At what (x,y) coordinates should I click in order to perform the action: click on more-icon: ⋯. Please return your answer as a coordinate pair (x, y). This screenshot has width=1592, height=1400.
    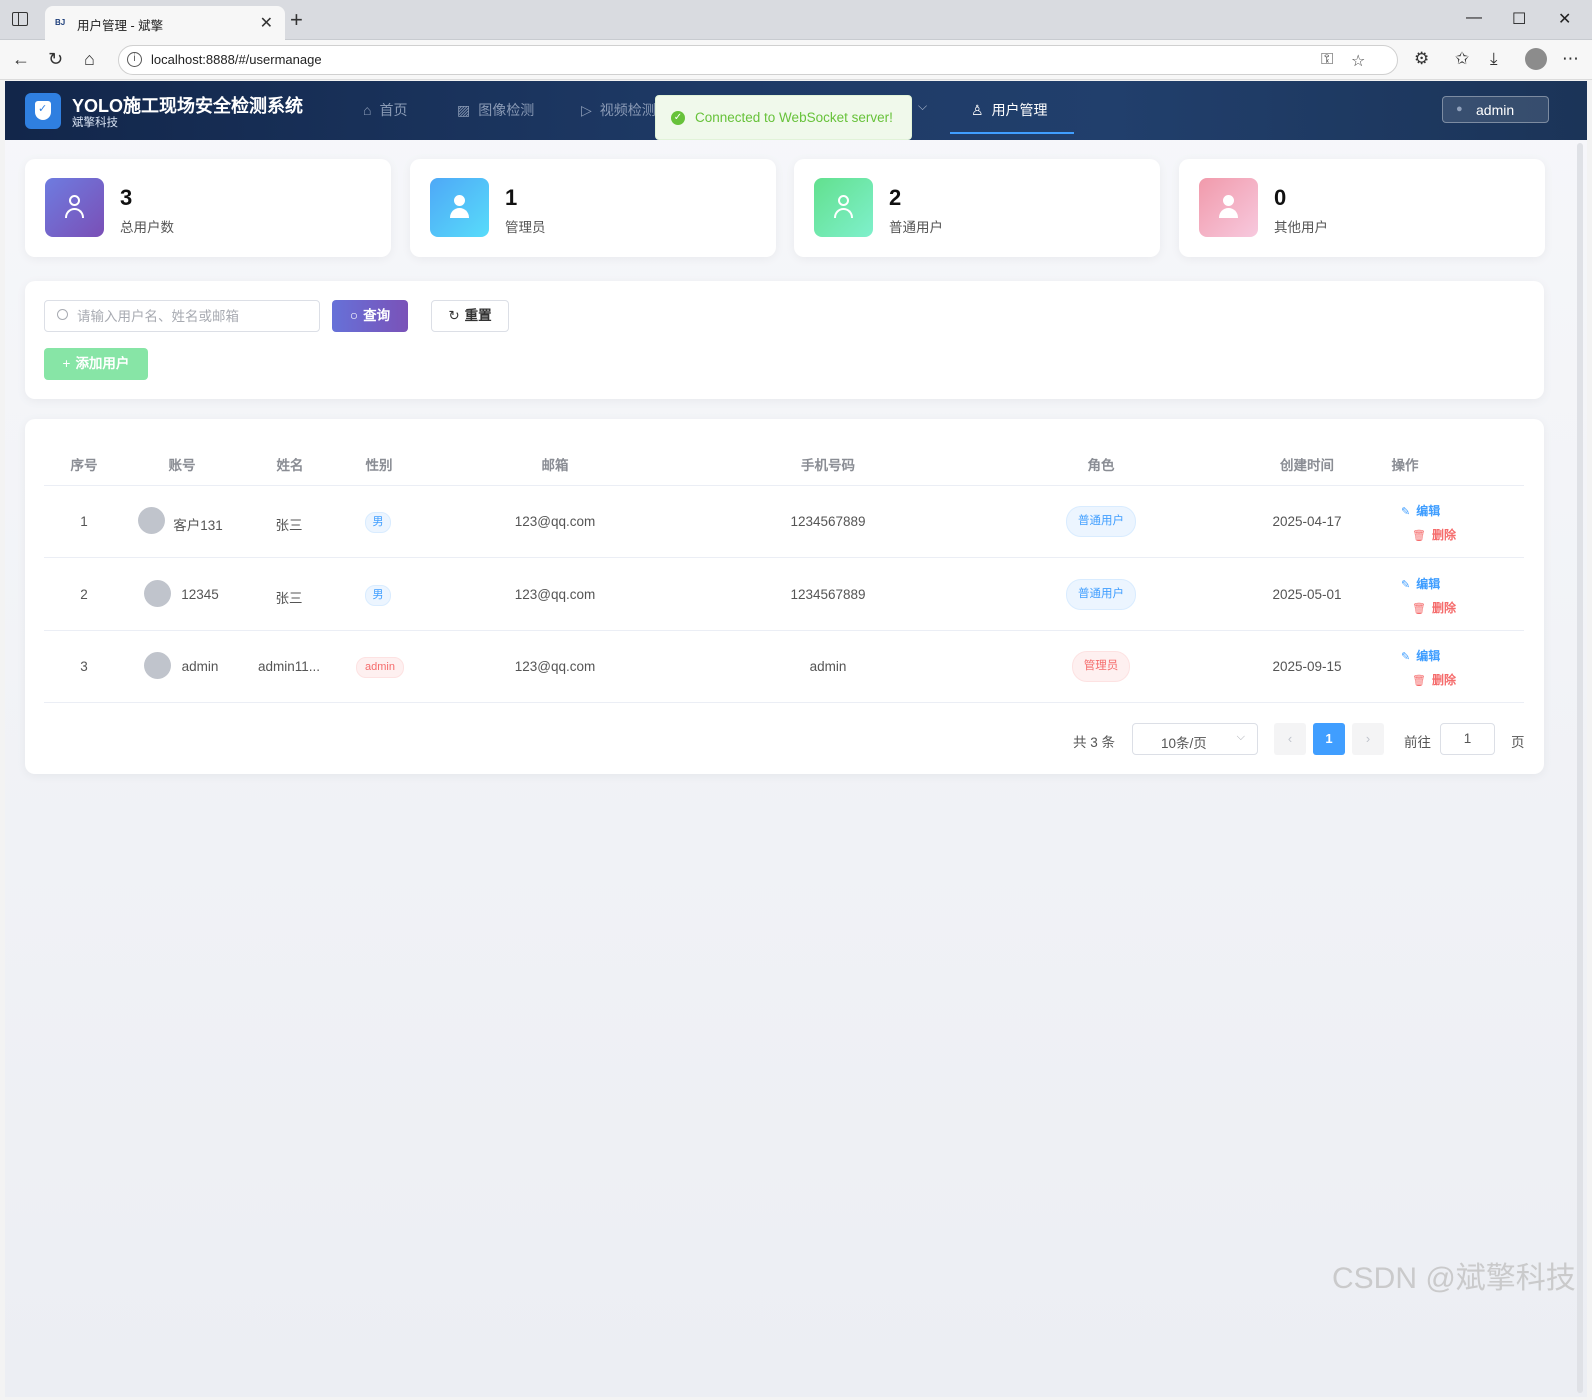
    Looking at the image, I should click on (1570, 59).